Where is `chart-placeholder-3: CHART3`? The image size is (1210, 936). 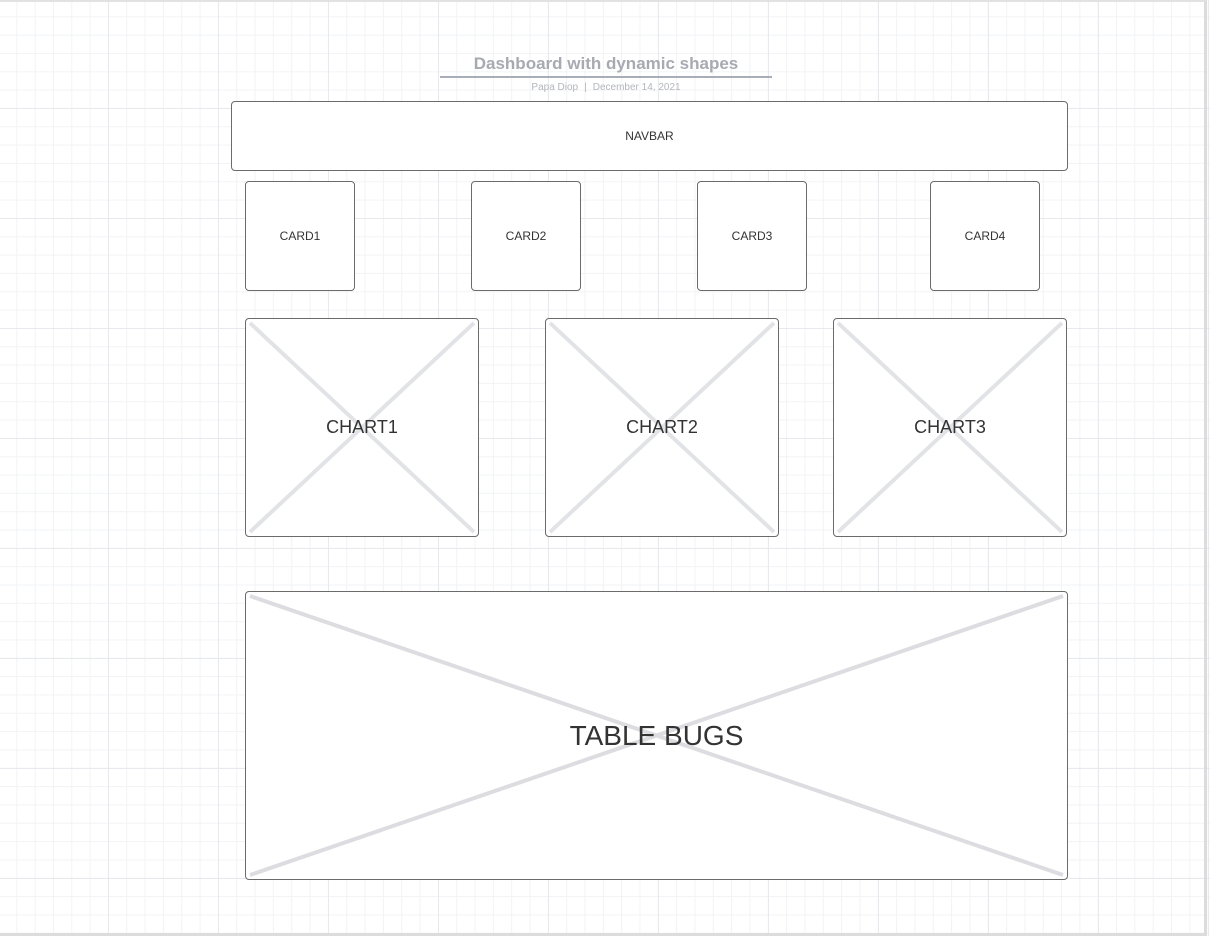 chart-placeholder-3: CHART3 is located at coordinates (950, 427).